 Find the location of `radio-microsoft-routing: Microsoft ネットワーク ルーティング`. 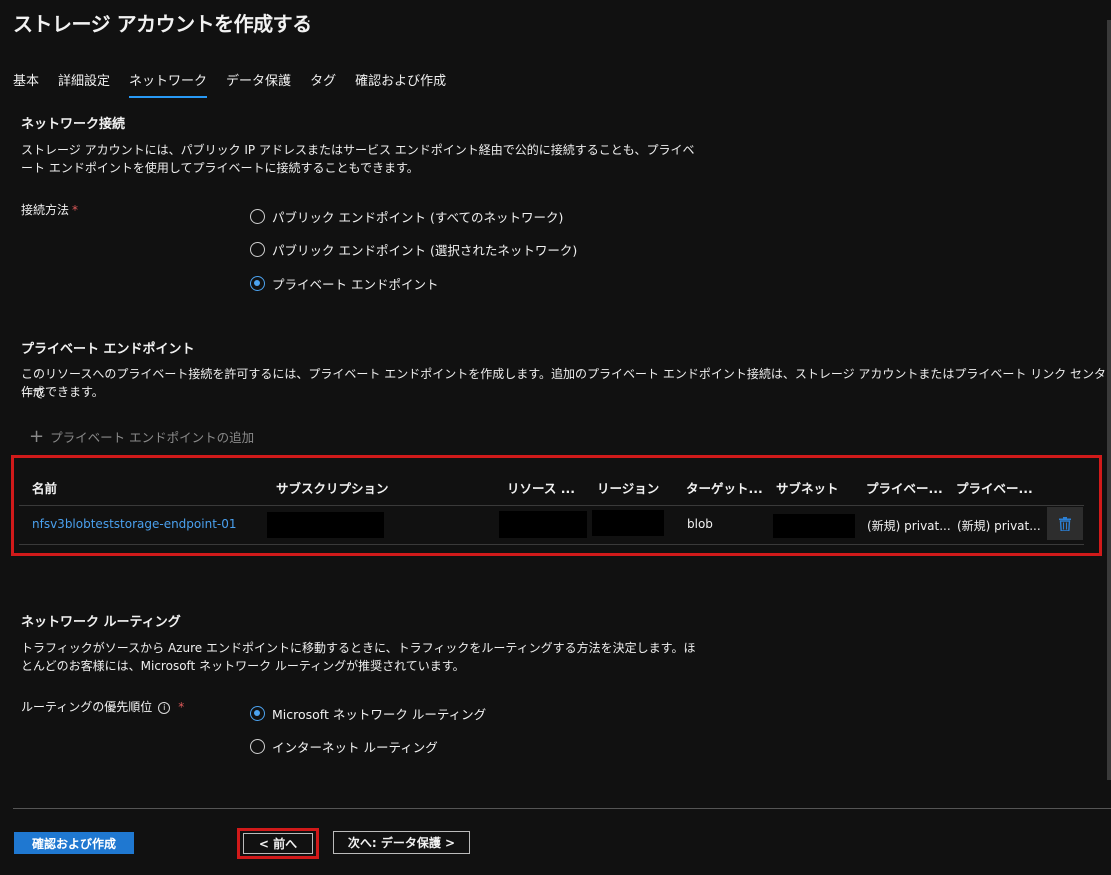

radio-microsoft-routing: Microsoft ネットワーク ルーティング is located at coordinates (368, 713).